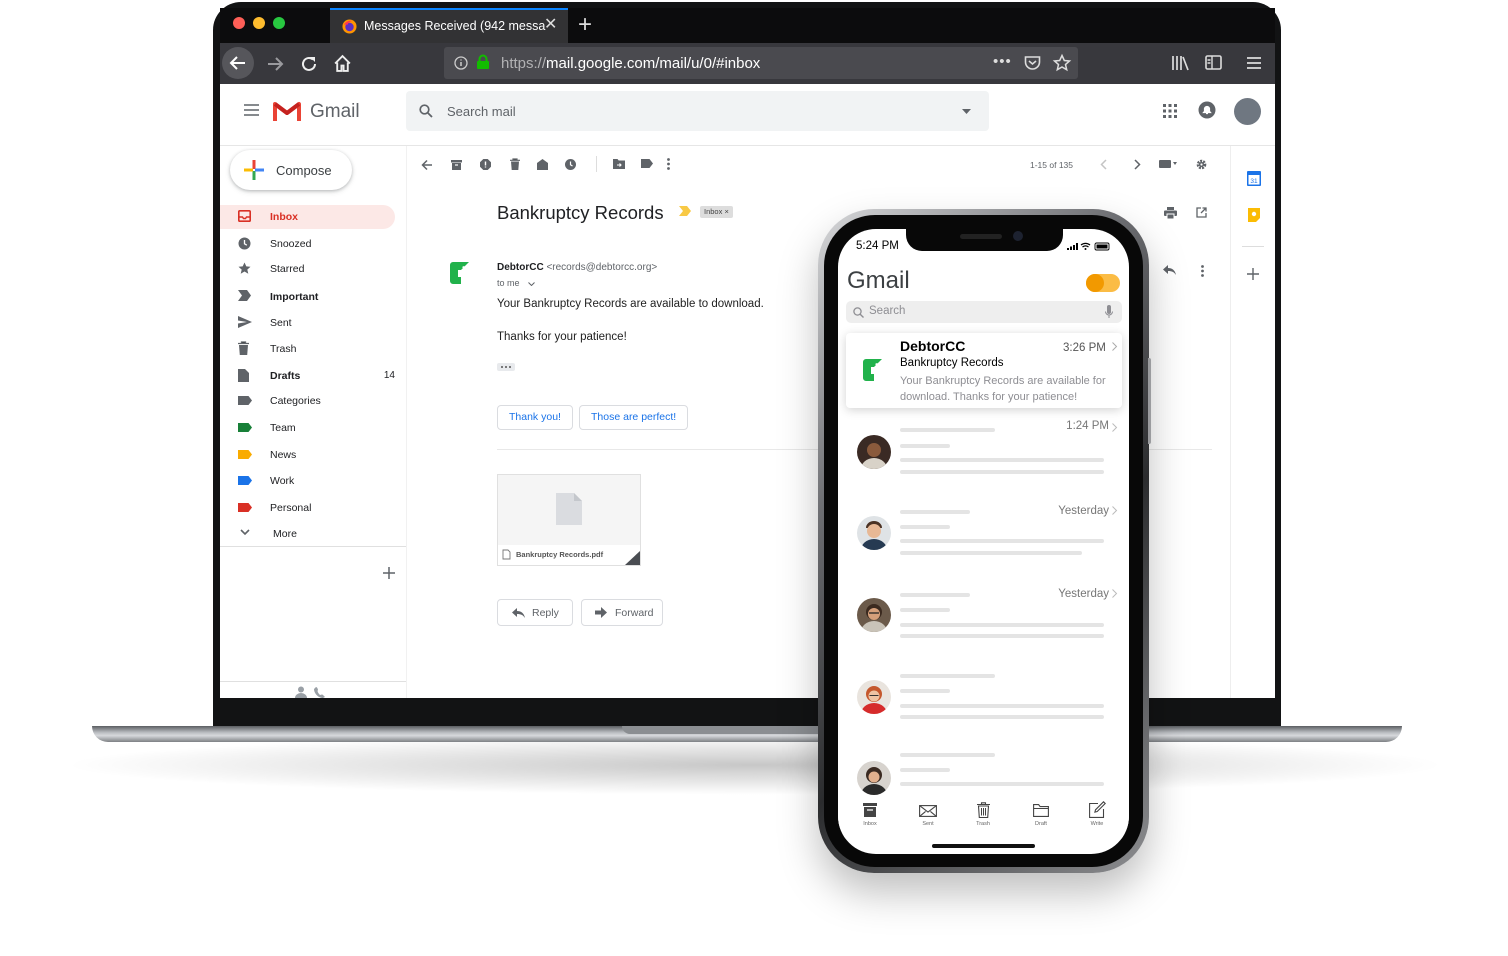  What do you see at coordinates (1062, 62) in the screenshot?
I see `bookmark-star-icon` at bounding box center [1062, 62].